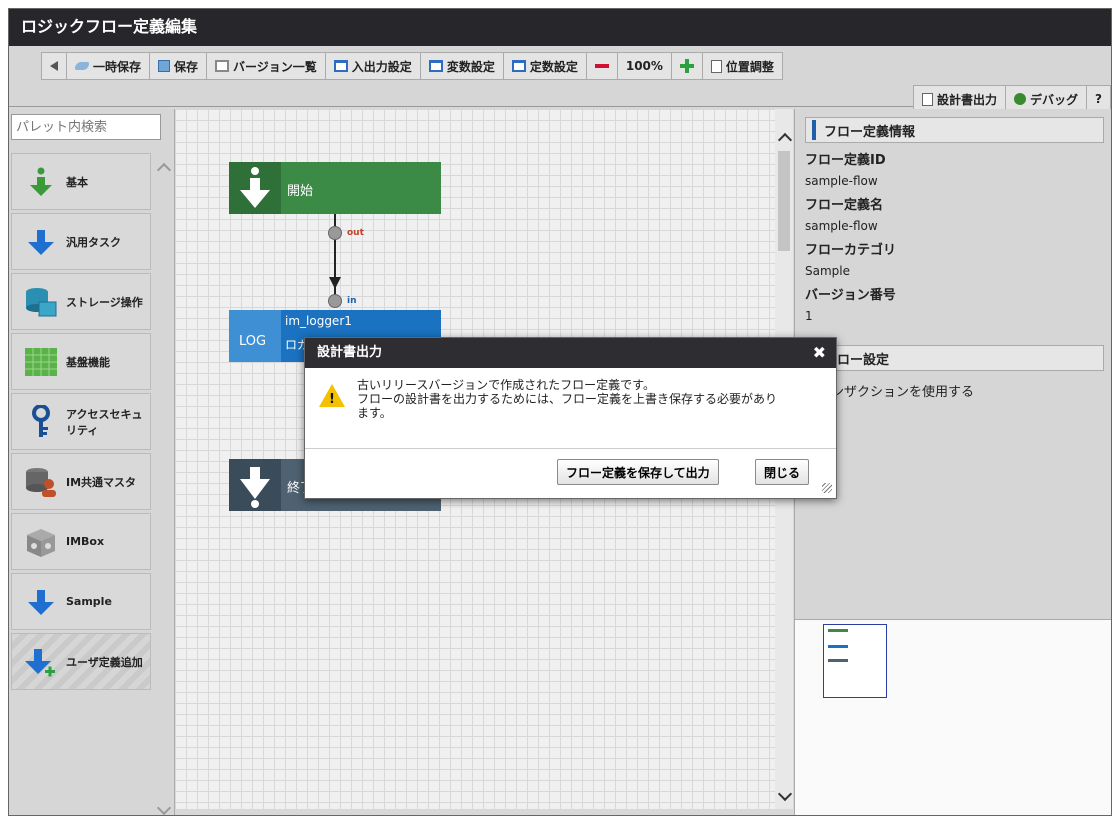  I want to click on palette-item-basic: 基本, so click(81, 181).